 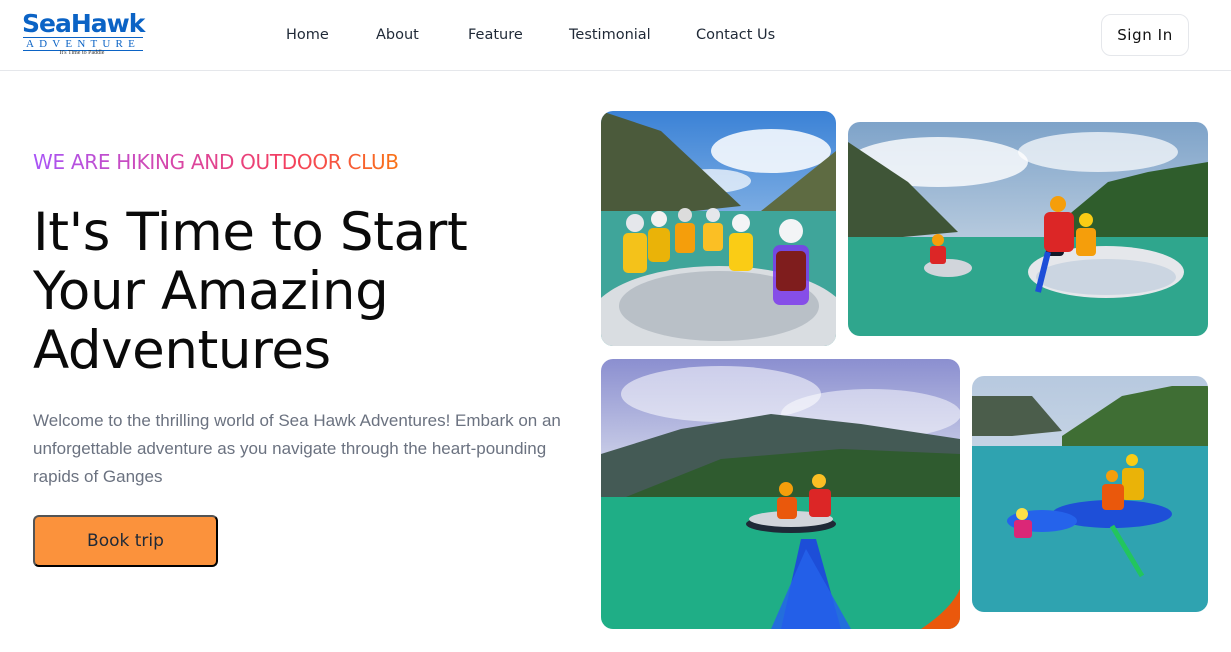 I want to click on raft-on-river-photo, so click(x=1028, y=229).